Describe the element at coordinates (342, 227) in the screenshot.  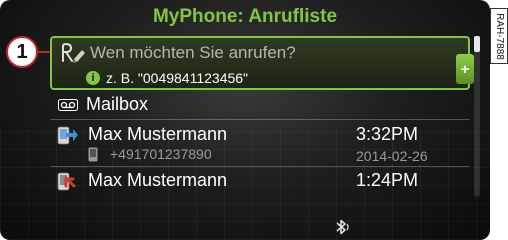
I see `bluetooth-icon` at that location.